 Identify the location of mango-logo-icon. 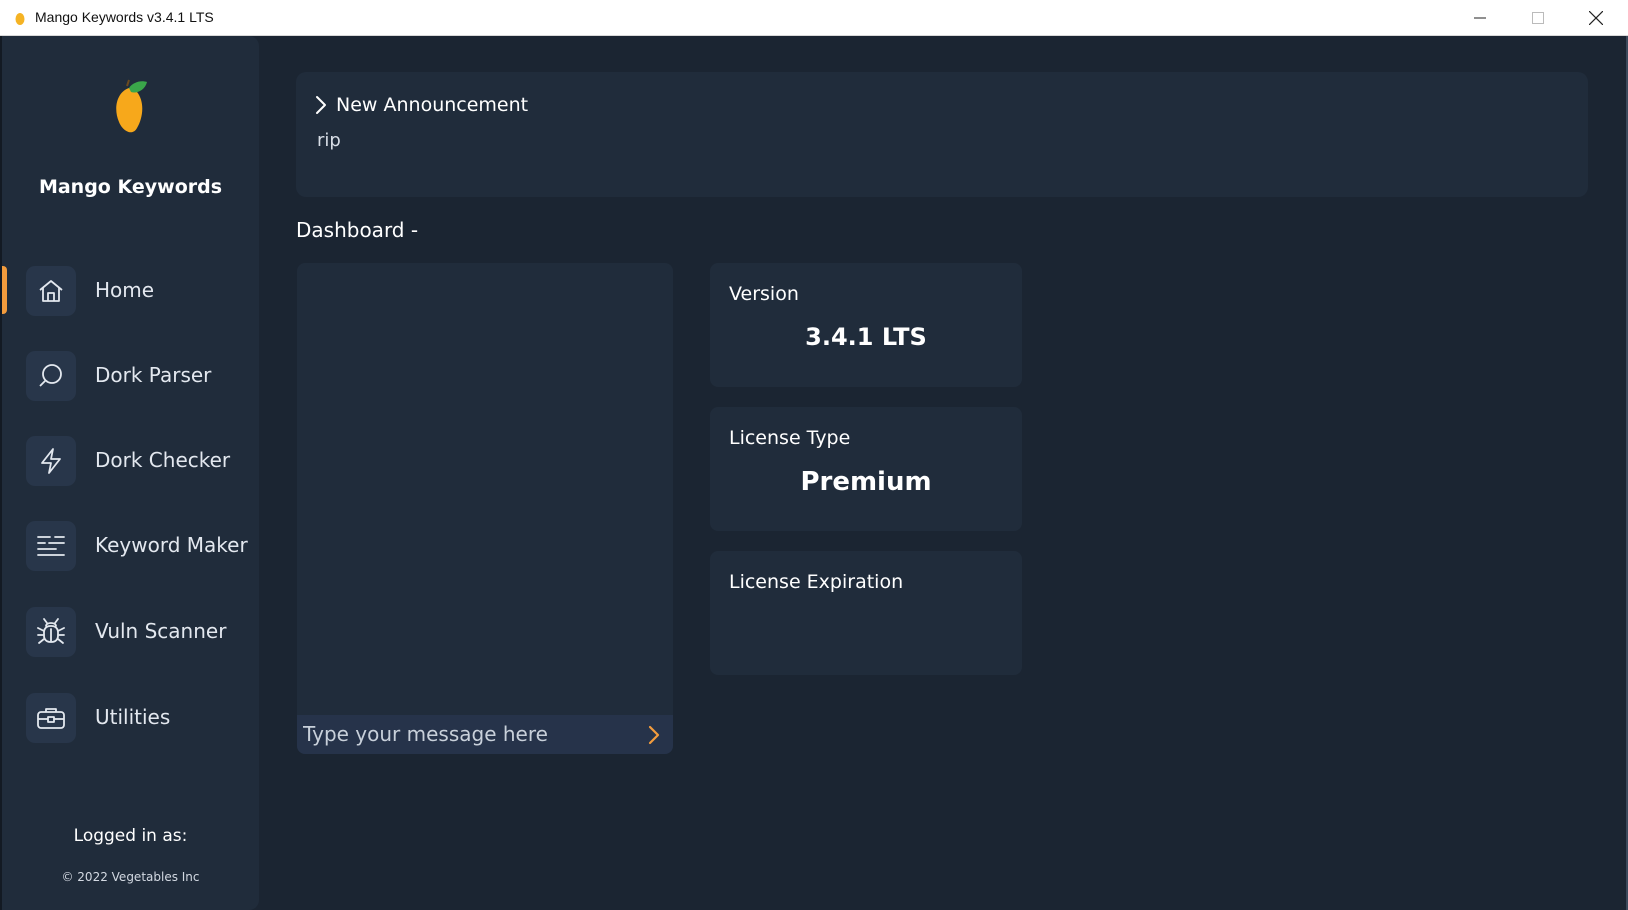
(131, 106).